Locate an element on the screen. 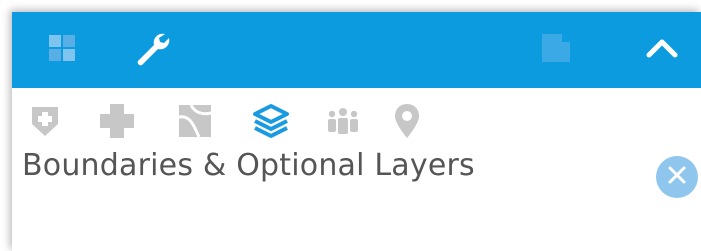 Image resolution: width=701 pixels, height=251 pixels. window-icon is located at coordinates (556, 50).